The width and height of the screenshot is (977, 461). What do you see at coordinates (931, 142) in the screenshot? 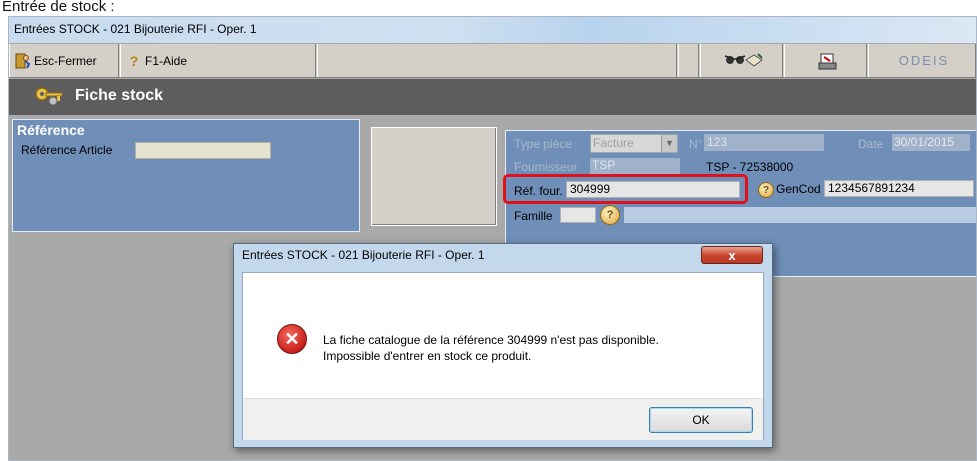
I see `date-input: 30/01/2015` at bounding box center [931, 142].